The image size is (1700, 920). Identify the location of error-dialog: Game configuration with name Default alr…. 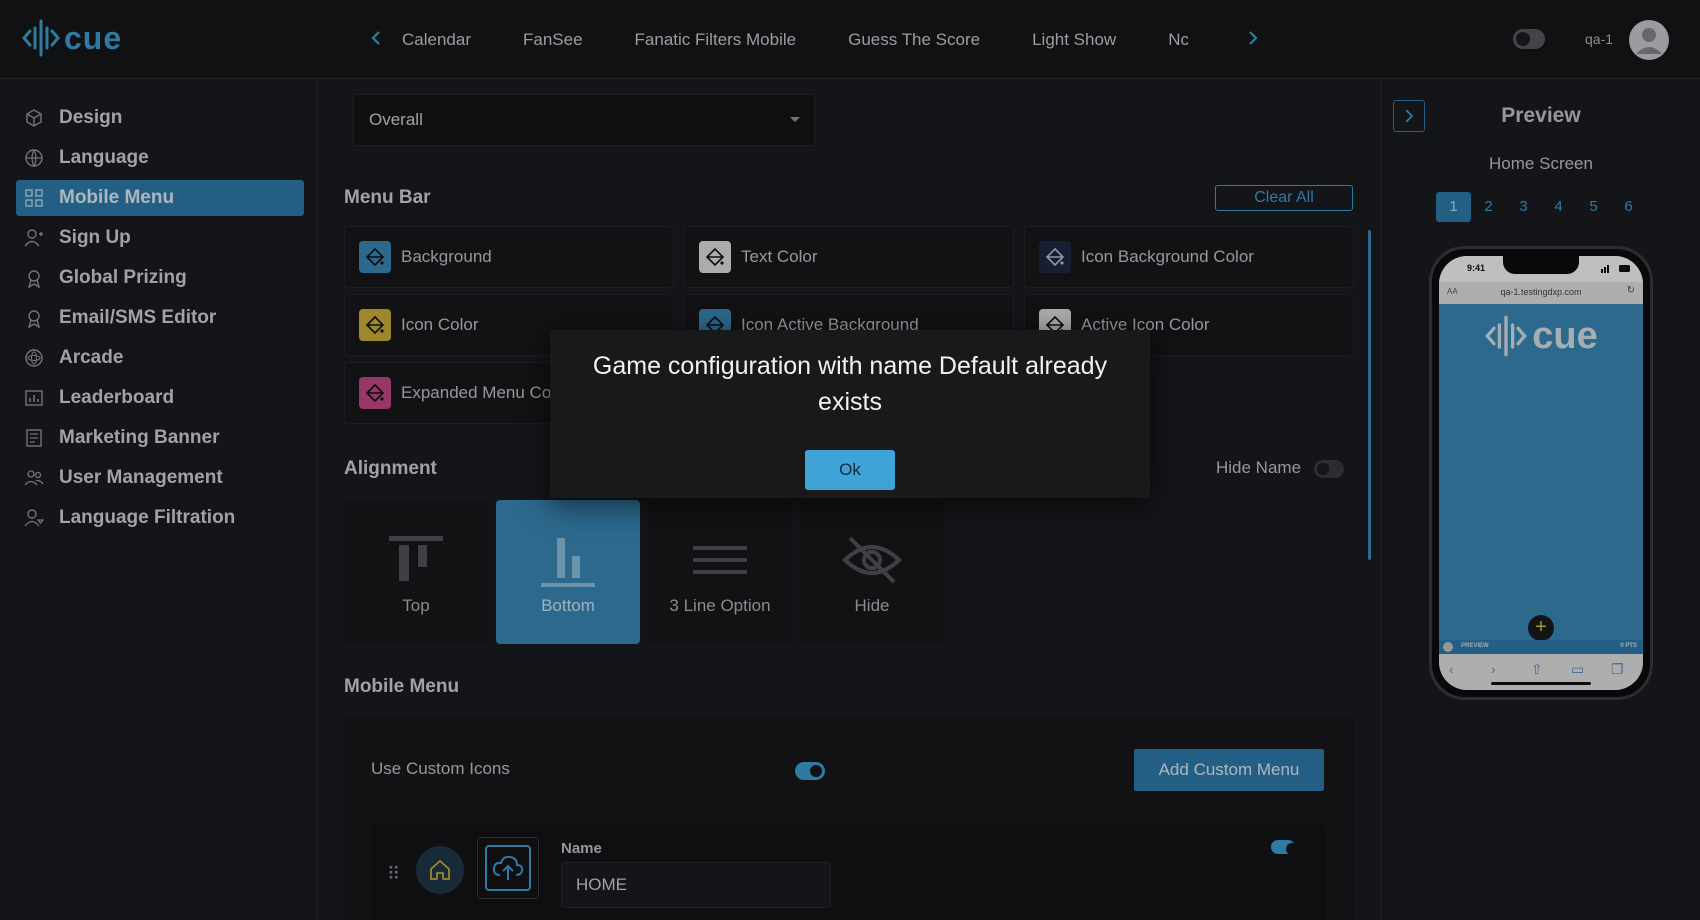
(850, 414).